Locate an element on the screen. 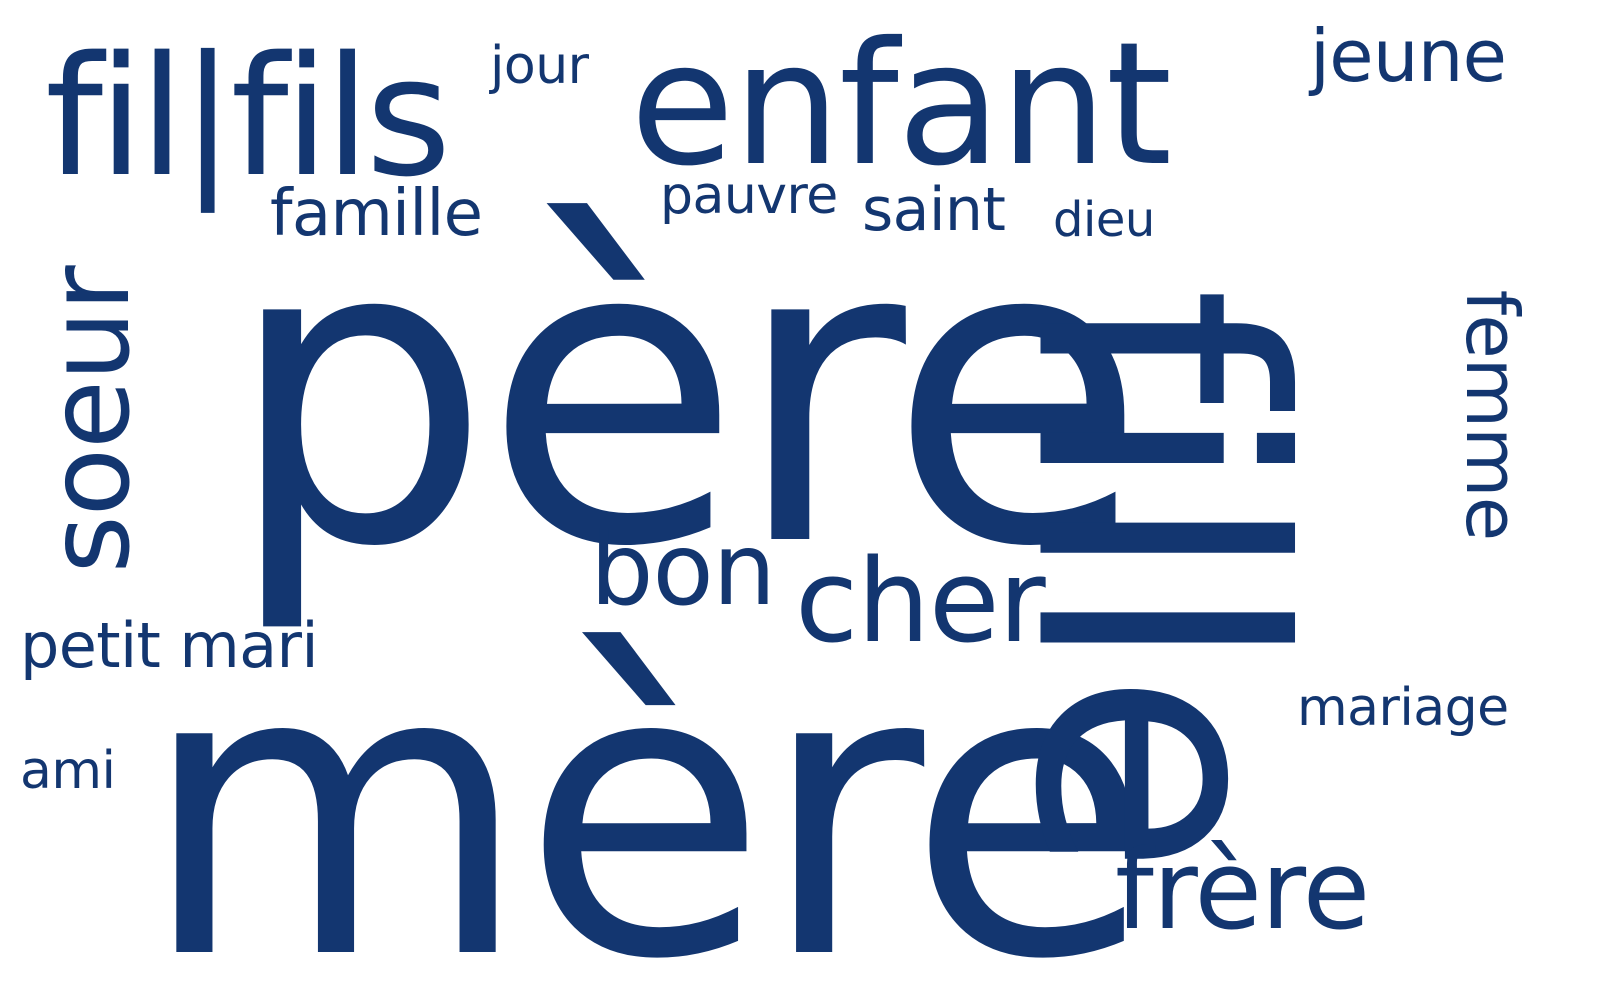  word-famille: famille is located at coordinates (376, 214).